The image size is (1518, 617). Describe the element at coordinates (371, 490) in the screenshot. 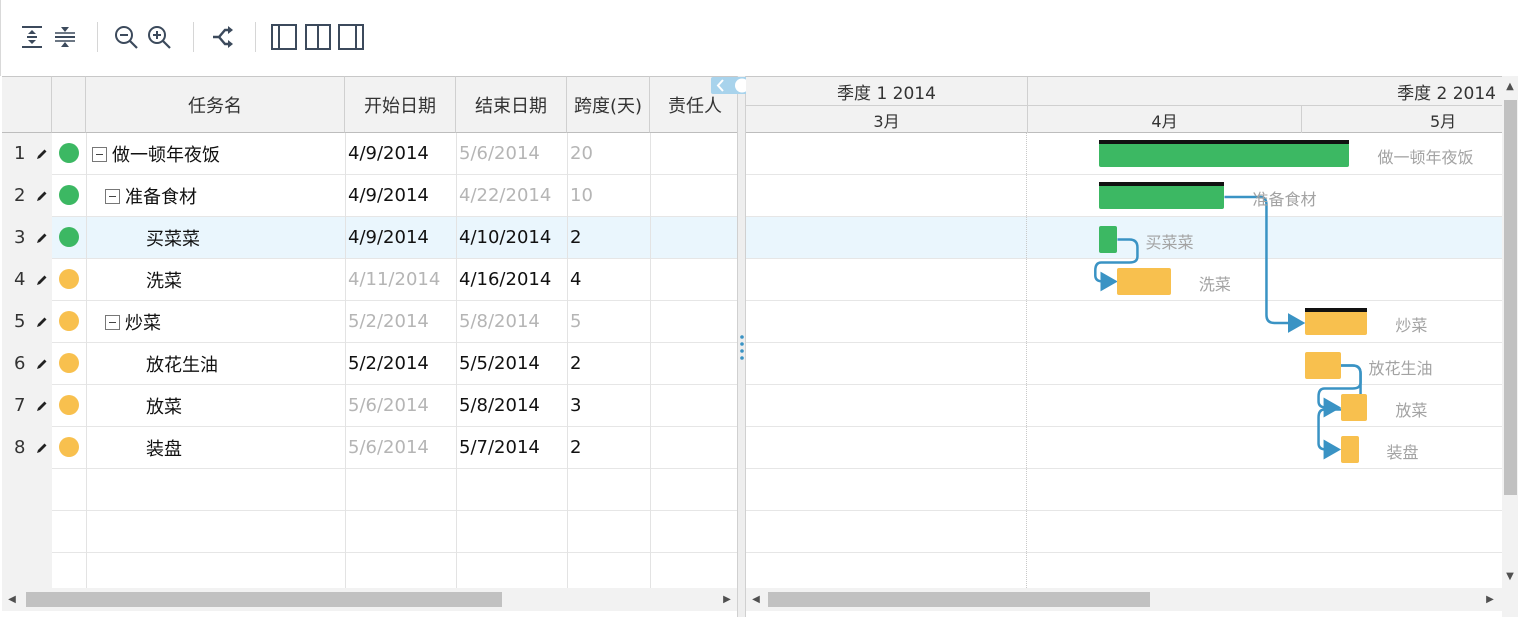

I see `empty-row` at that location.